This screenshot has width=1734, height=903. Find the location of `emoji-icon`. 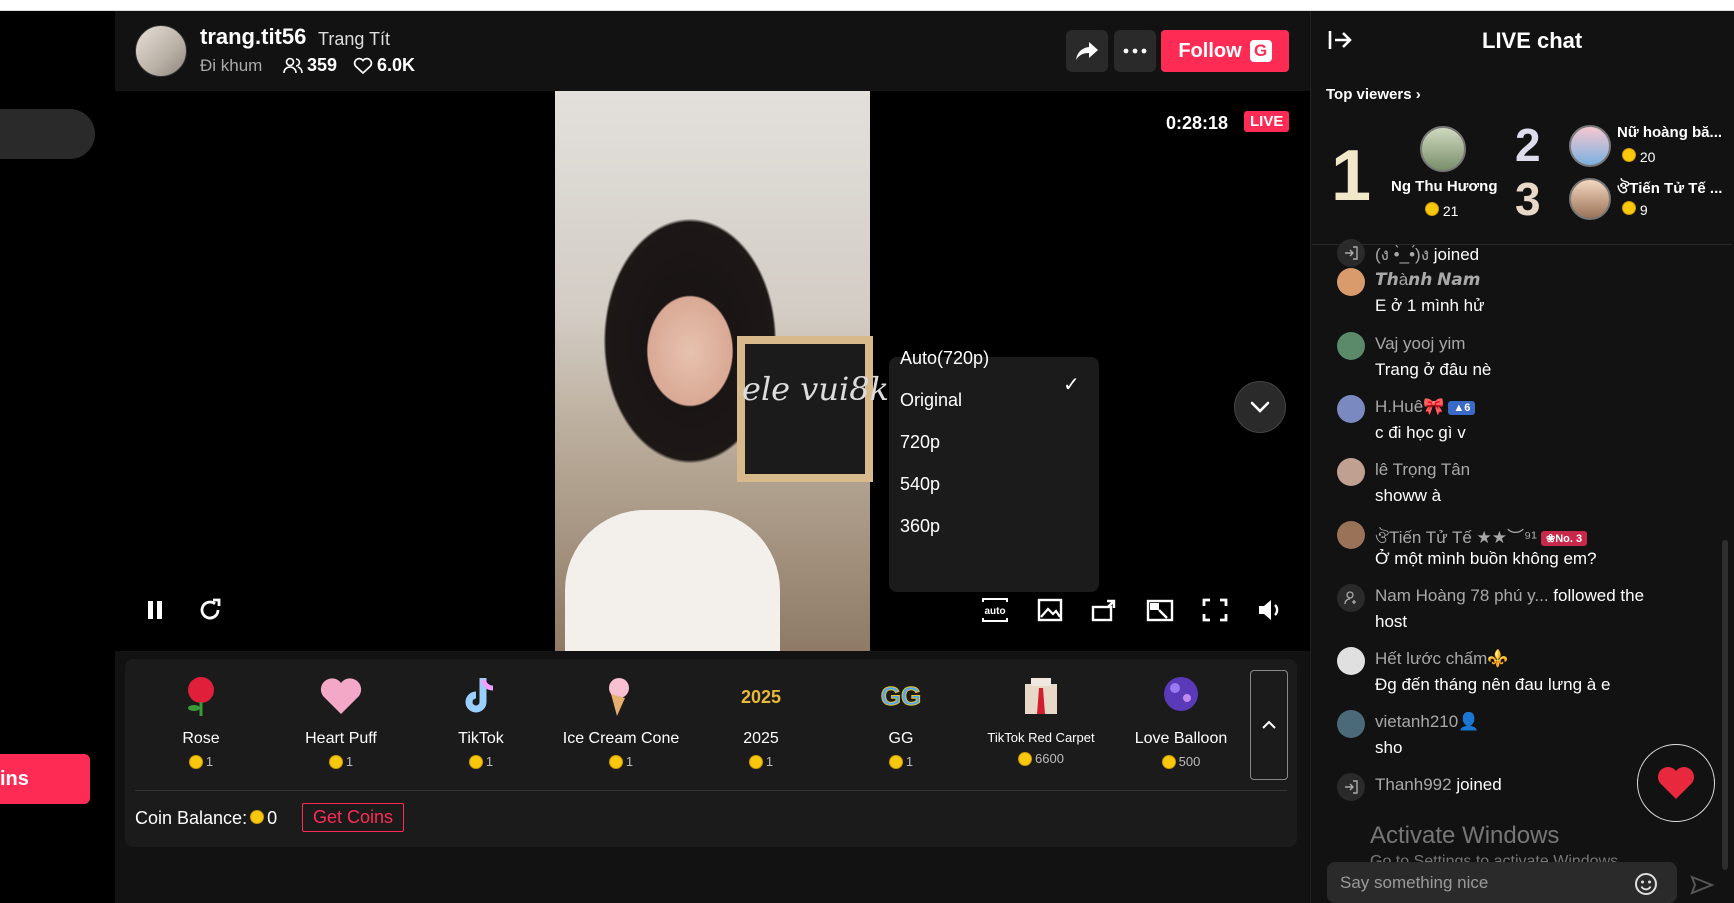

emoji-icon is located at coordinates (1646, 884).